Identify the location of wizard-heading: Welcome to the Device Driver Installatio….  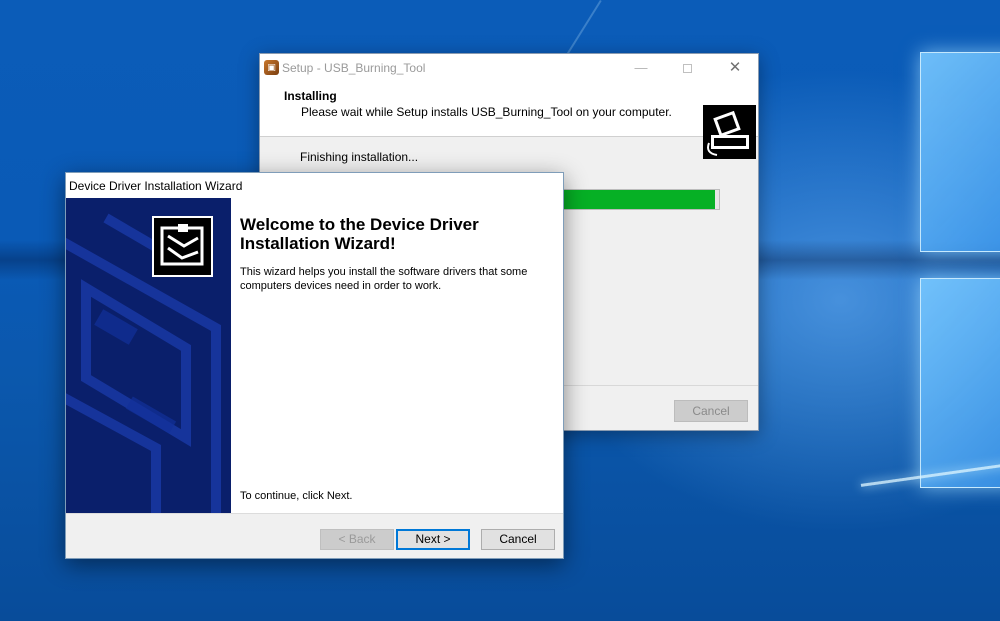
(359, 234).